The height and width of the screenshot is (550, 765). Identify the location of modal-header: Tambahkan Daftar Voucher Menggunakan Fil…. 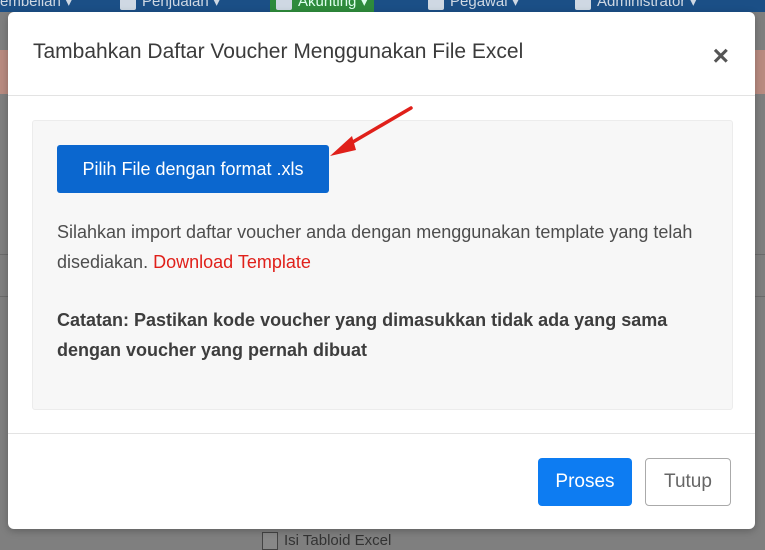
(381, 54).